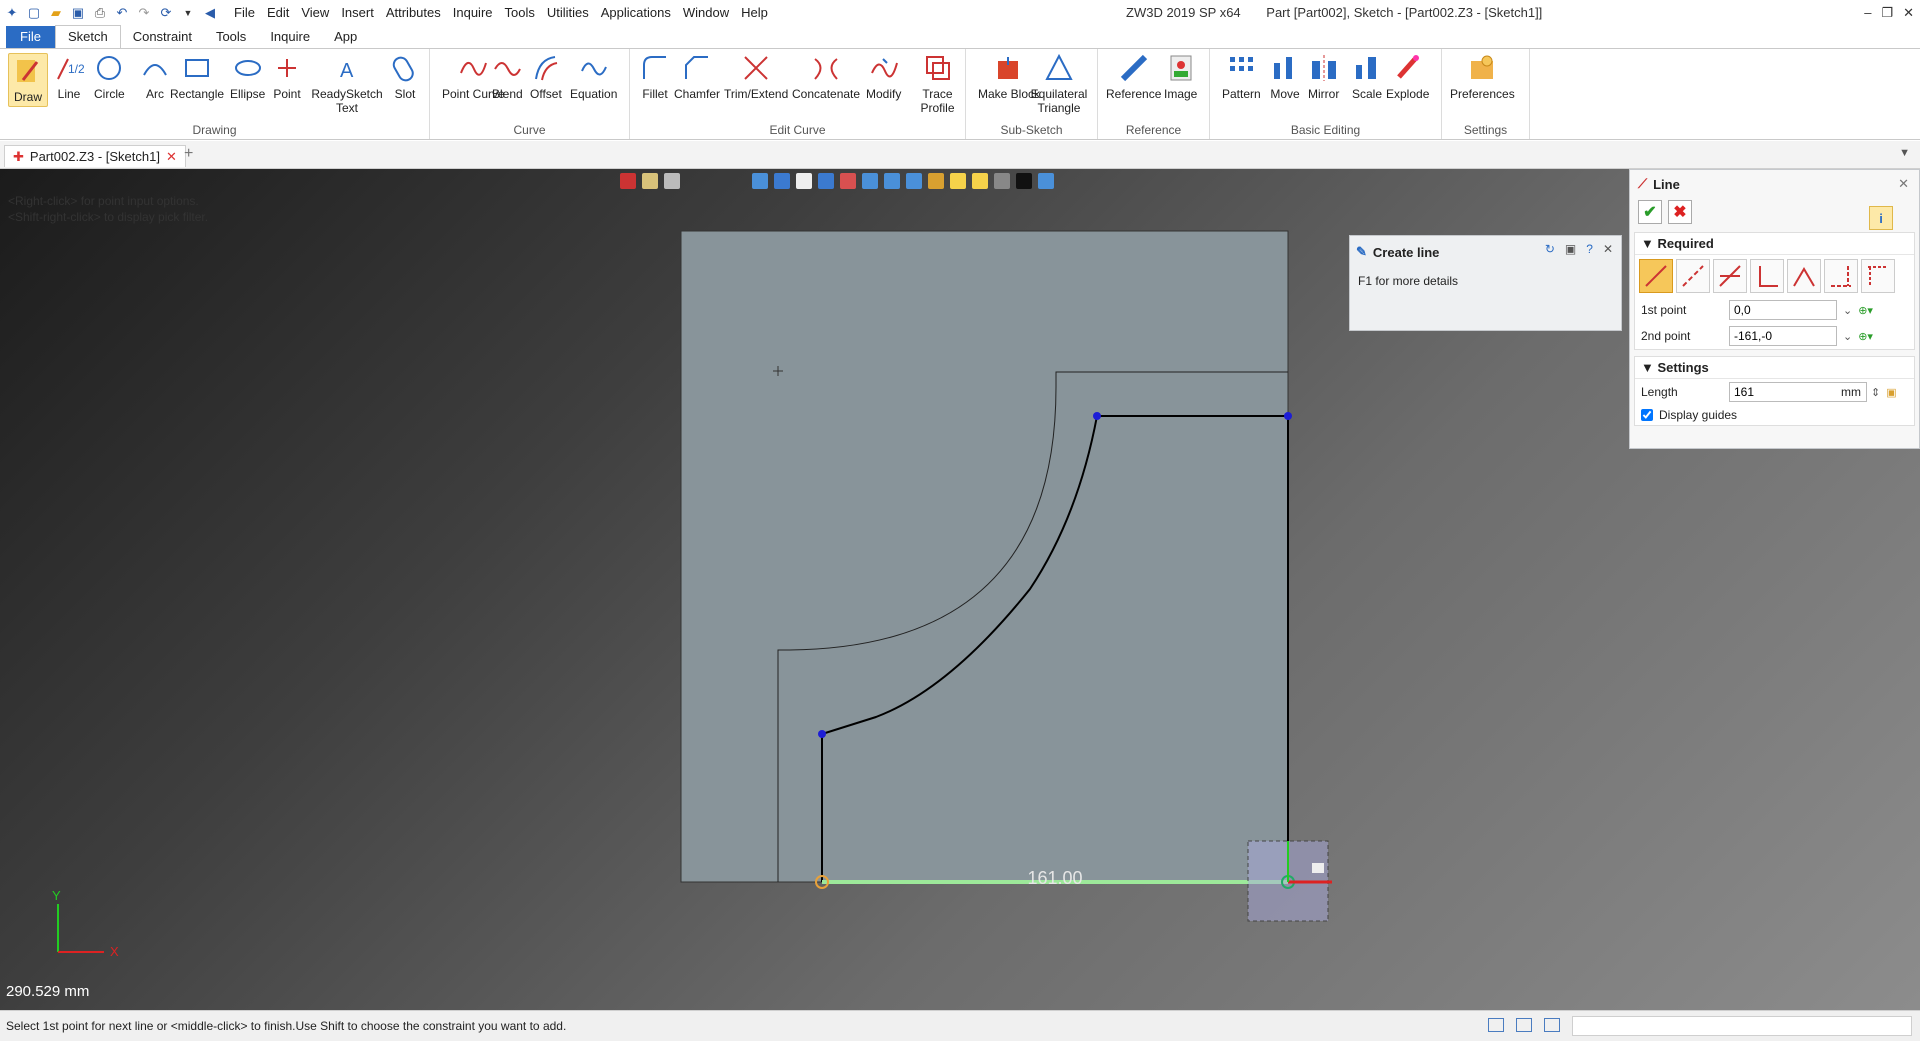 The width and height of the screenshot is (1920, 1041). Describe the element at coordinates (697, 77) in the screenshot. I see `chamfer-button: Chamfer` at that location.